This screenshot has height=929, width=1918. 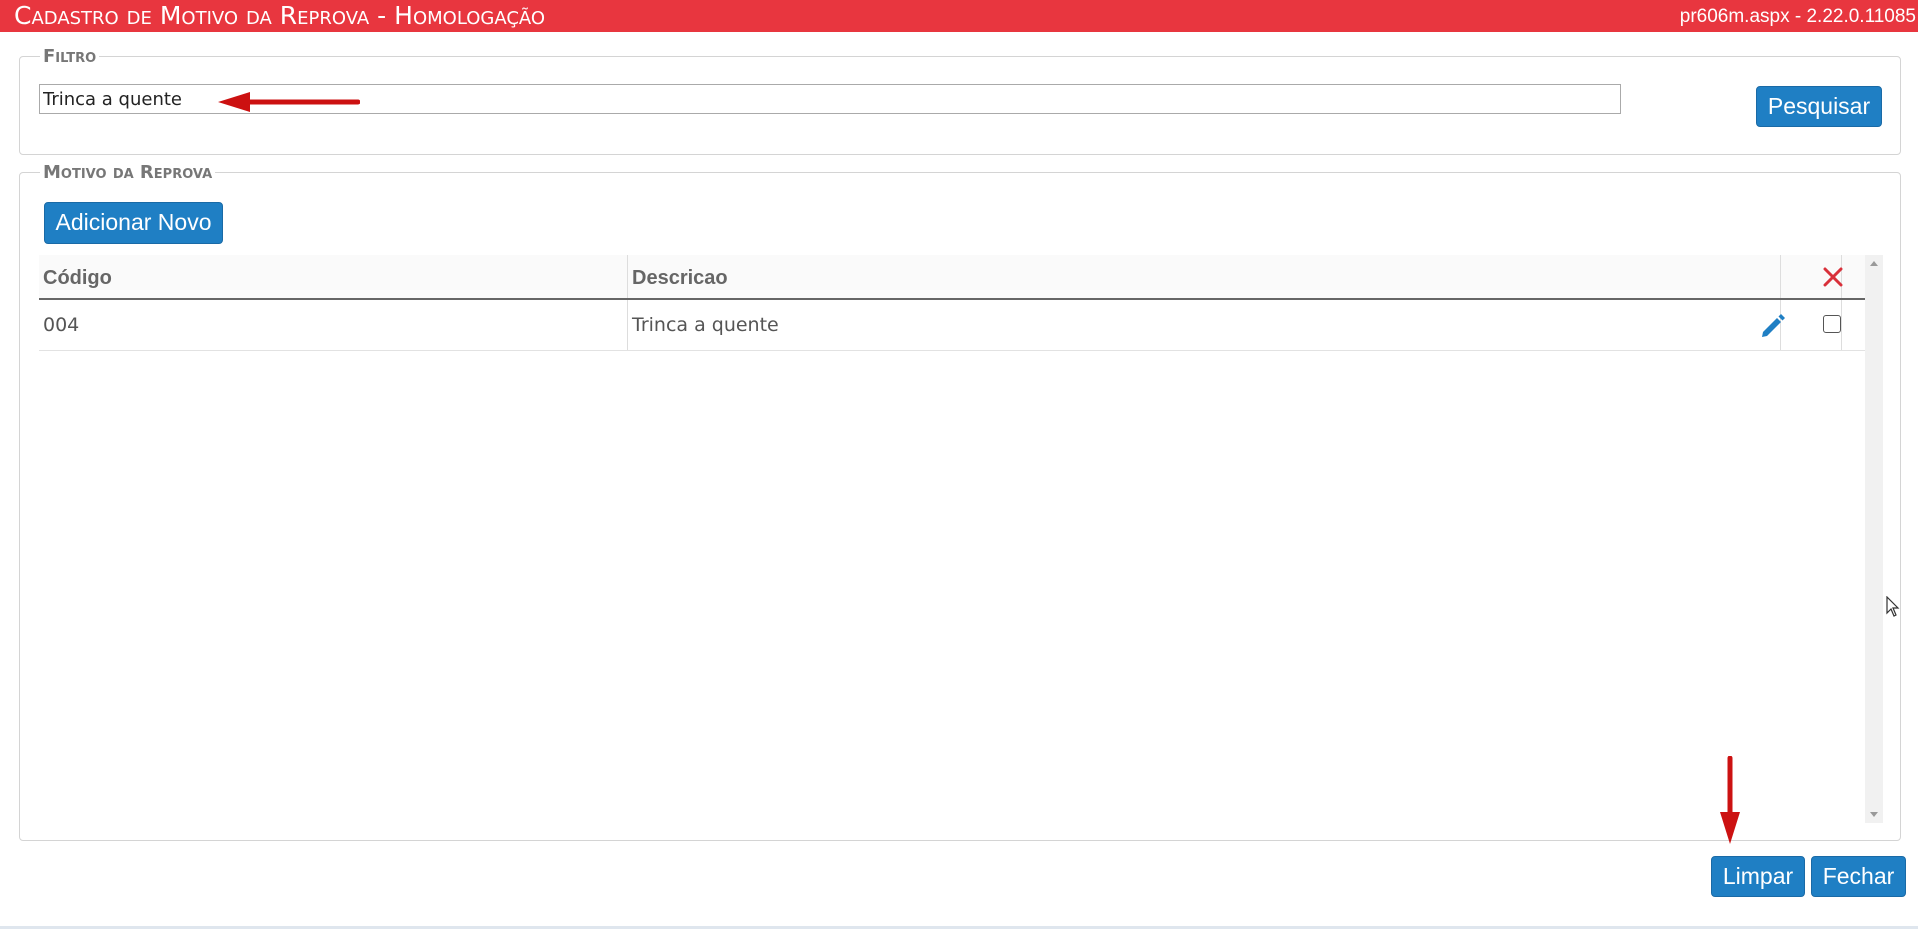 What do you see at coordinates (1797, 16) in the screenshot?
I see `version-label: pr606m.aspx - 2.22.0.11085` at bounding box center [1797, 16].